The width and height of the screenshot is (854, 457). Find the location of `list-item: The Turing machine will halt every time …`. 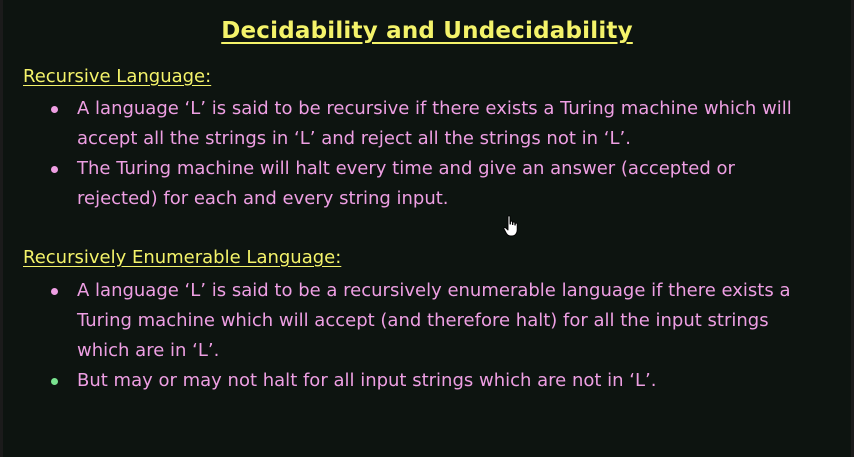

list-item: The Turing machine will halt every time … is located at coordinates (432, 184).